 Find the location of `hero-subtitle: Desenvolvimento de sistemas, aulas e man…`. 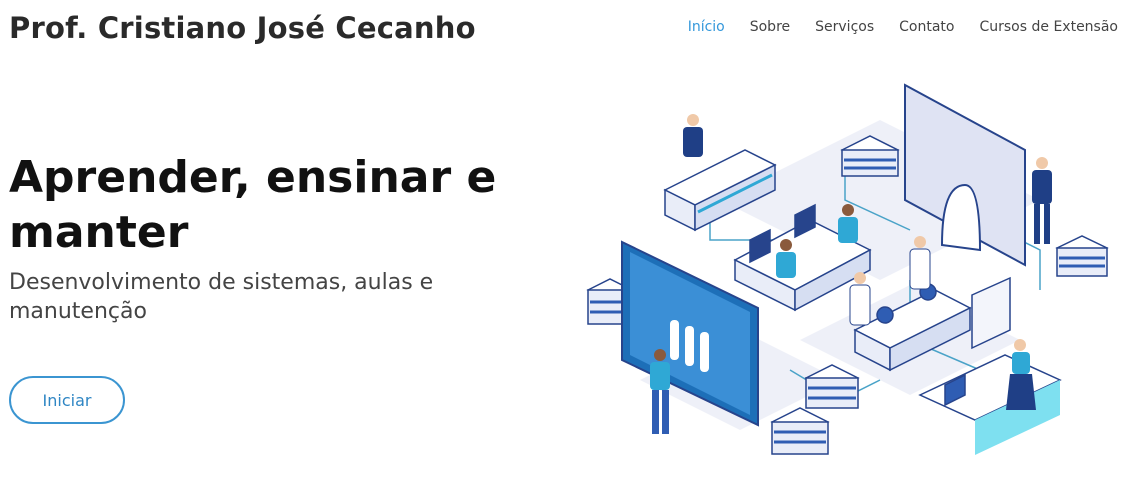

hero-subtitle: Desenvolvimento de sistemas, aulas e man… is located at coordinates (221, 297).